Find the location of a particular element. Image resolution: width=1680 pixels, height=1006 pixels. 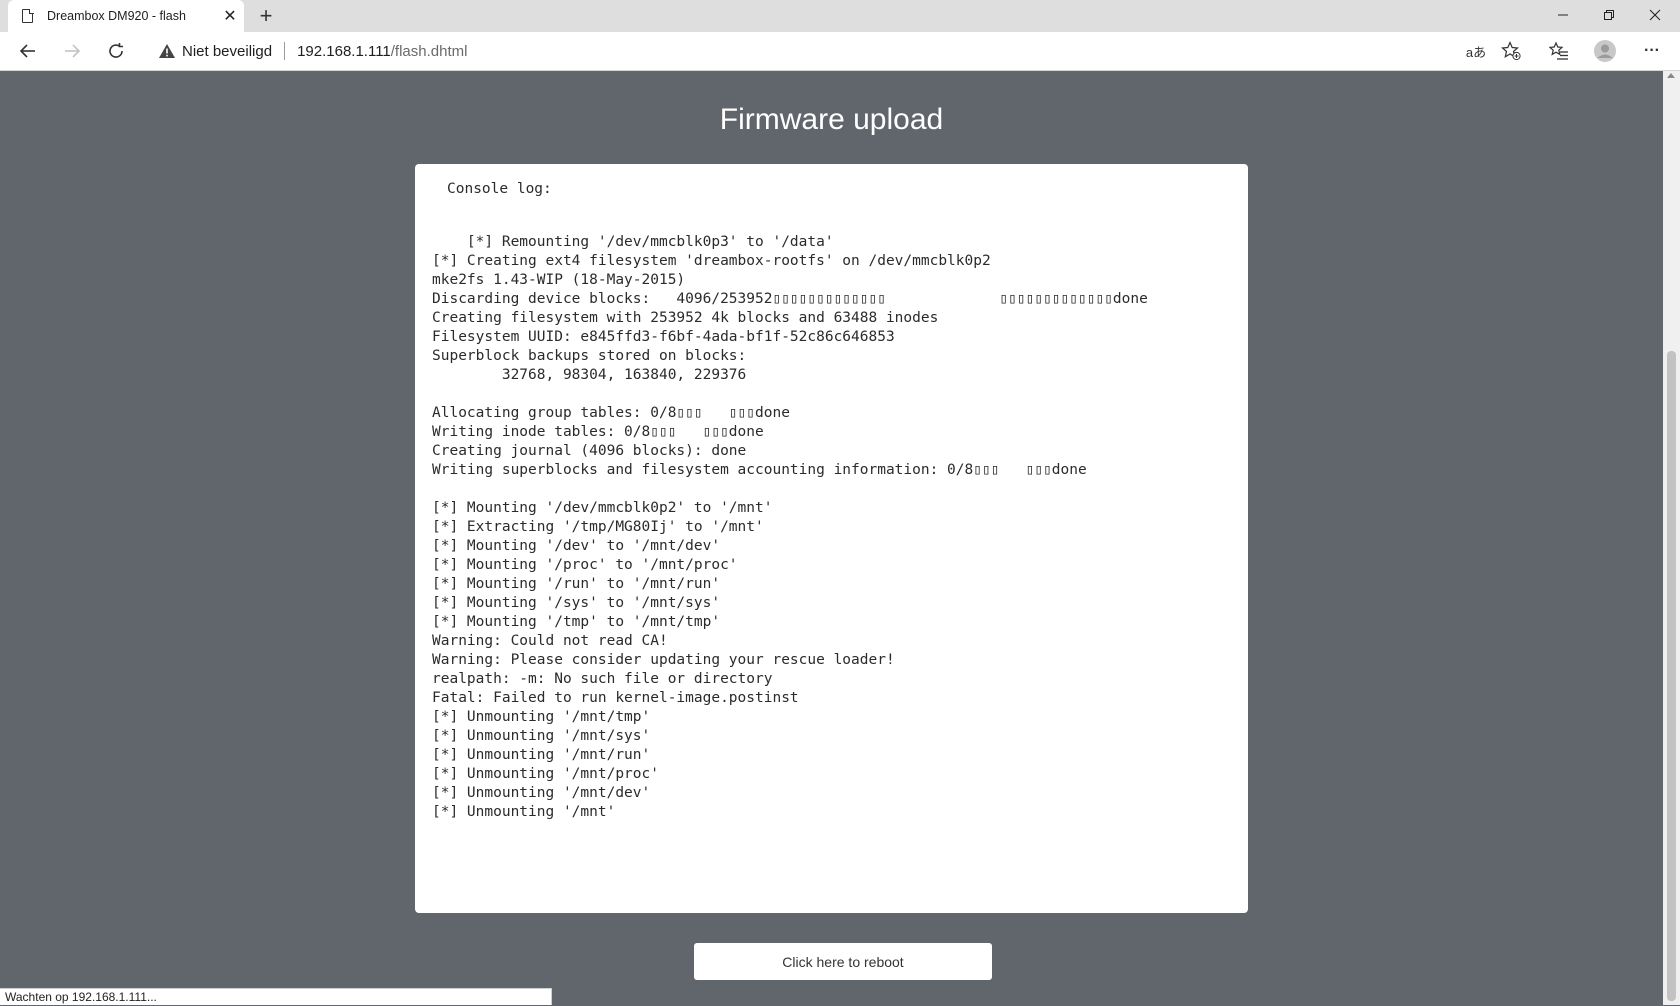

console-line: Creating journal (4096 blocks): done is located at coordinates (589, 451).